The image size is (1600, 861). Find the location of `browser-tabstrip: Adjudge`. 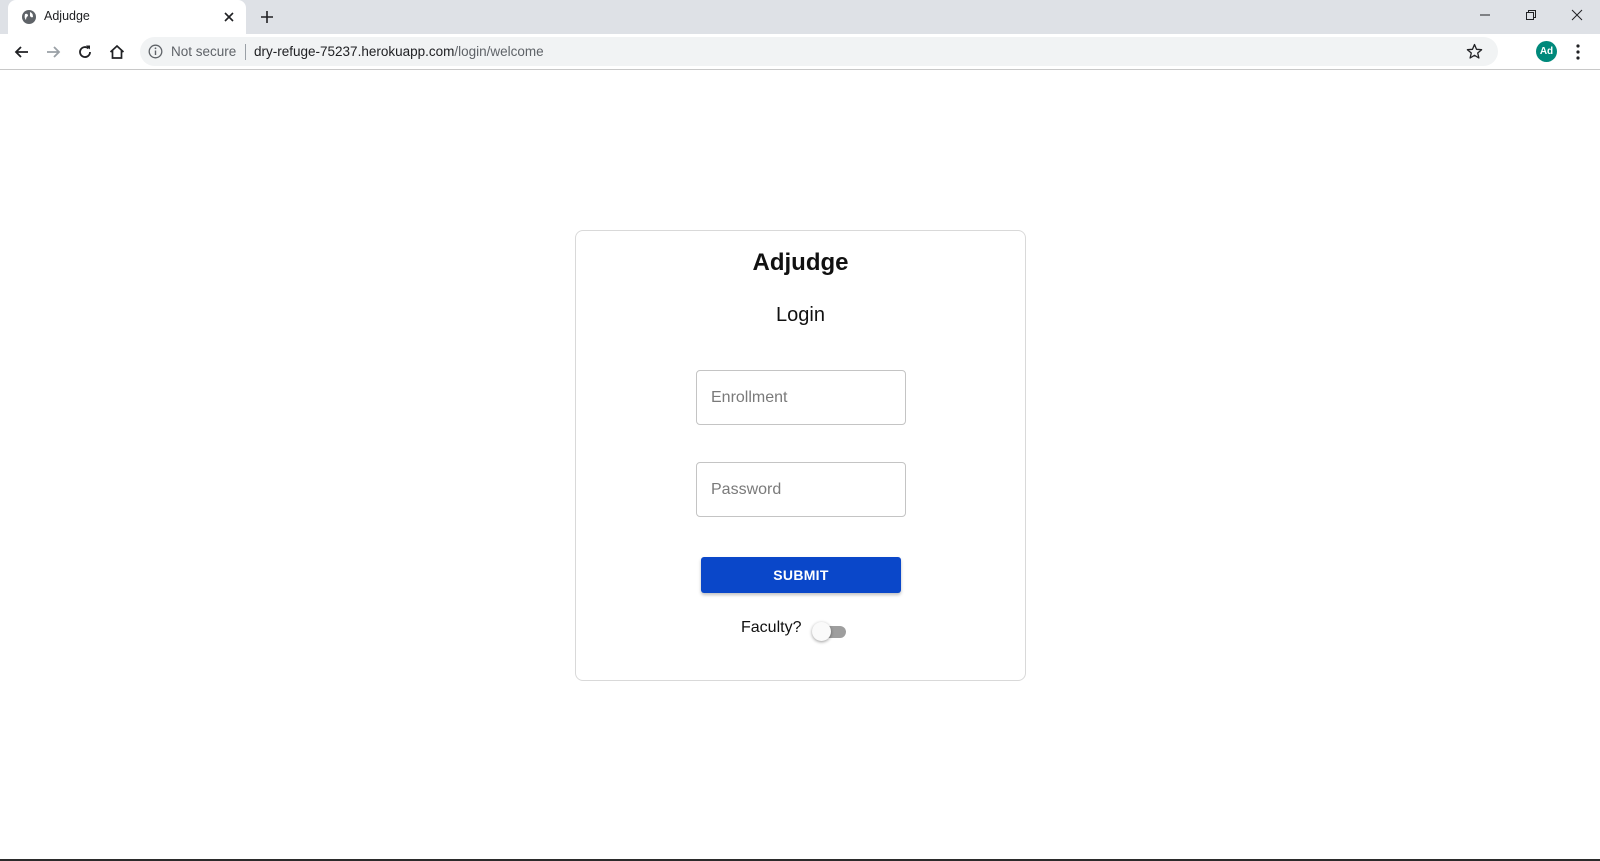

browser-tabstrip: Adjudge is located at coordinates (800, 17).